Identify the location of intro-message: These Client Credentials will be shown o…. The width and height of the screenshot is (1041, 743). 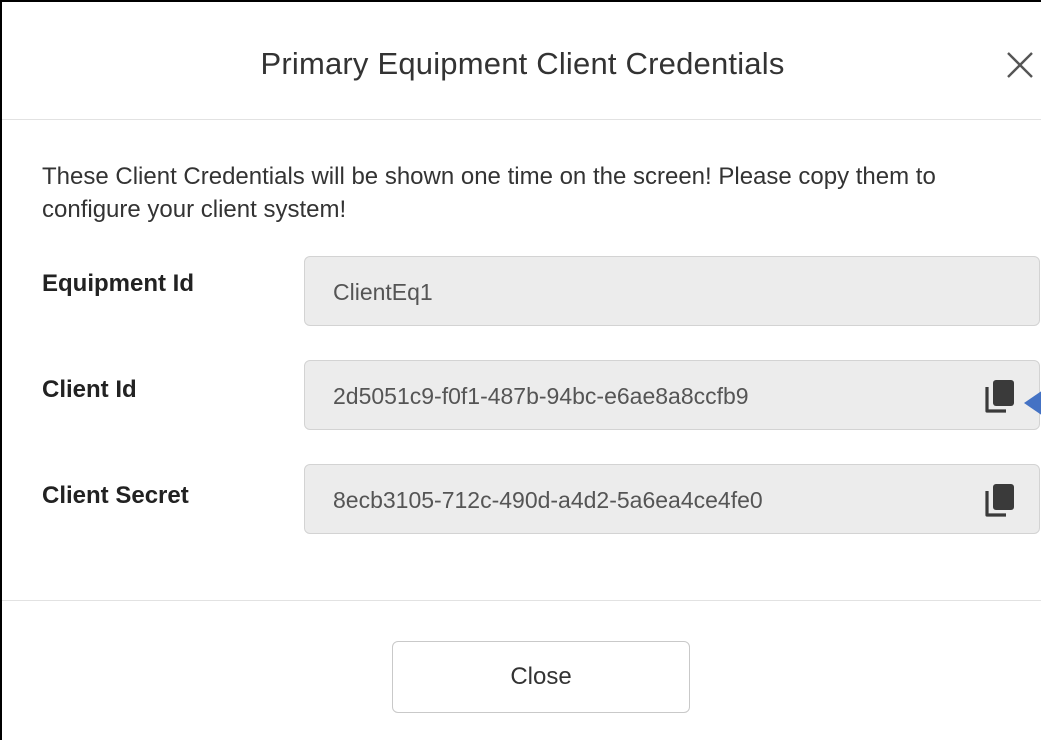
(489, 193).